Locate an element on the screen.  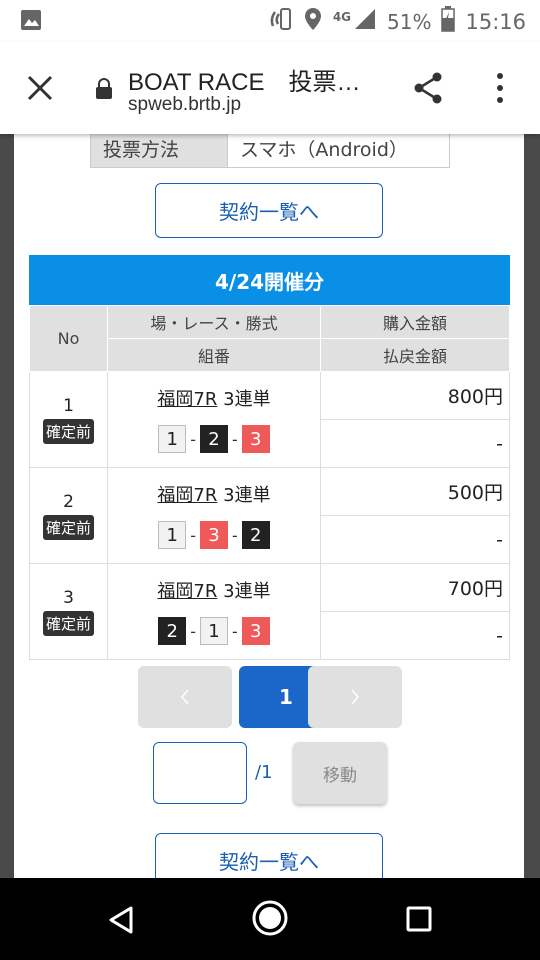
vote-method-row: 投票方法 スマホ（Android） is located at coordinates (270, 151).